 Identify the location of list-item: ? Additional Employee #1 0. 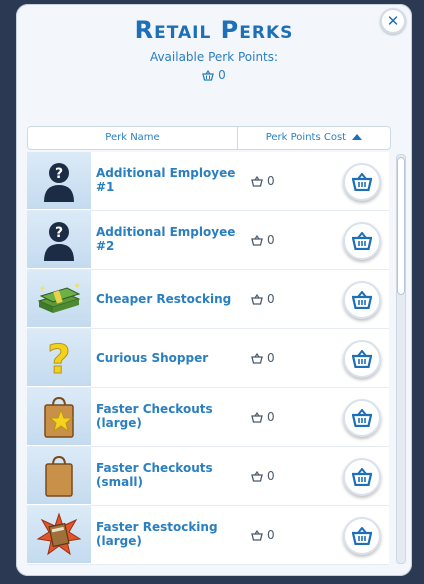
(208, 181).